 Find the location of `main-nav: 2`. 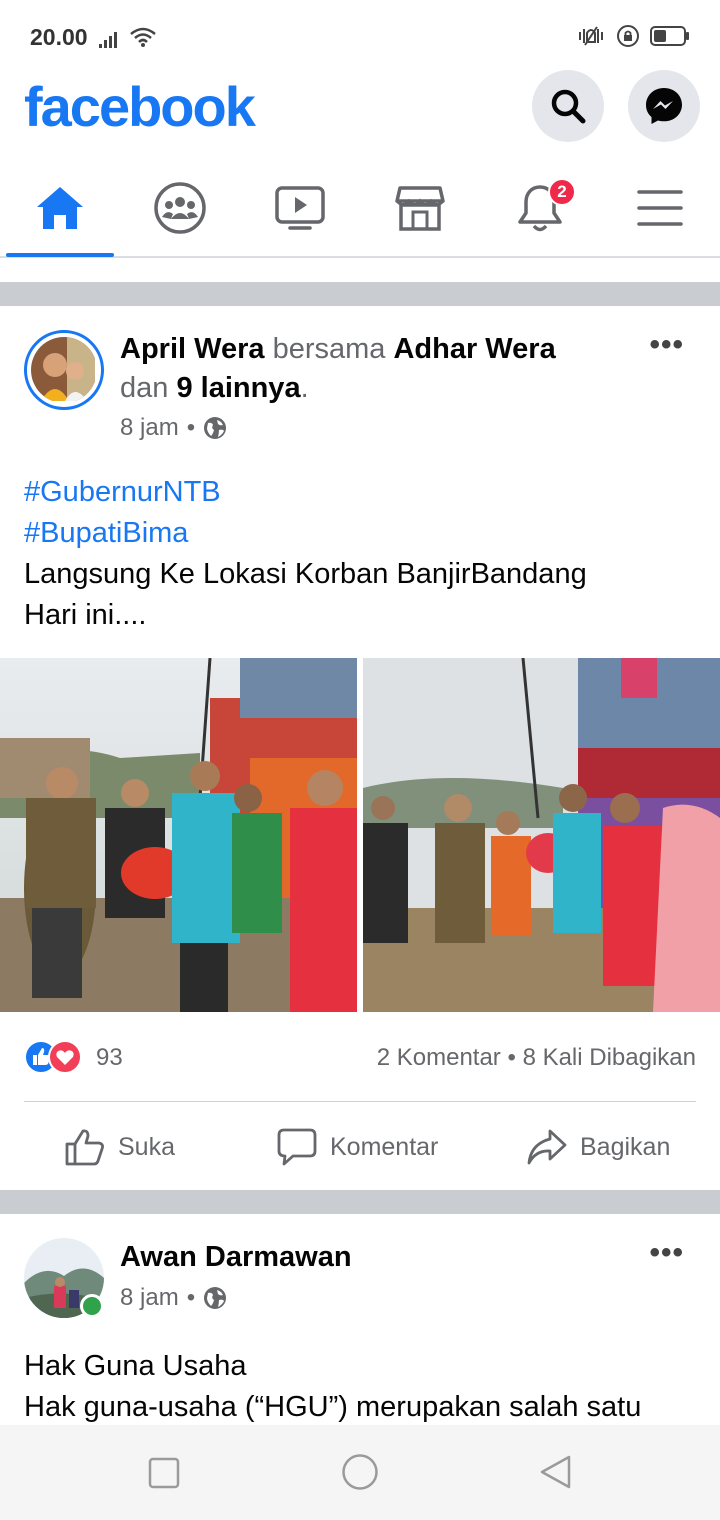

main-nav: 2 is located at coordinates (360, 209).